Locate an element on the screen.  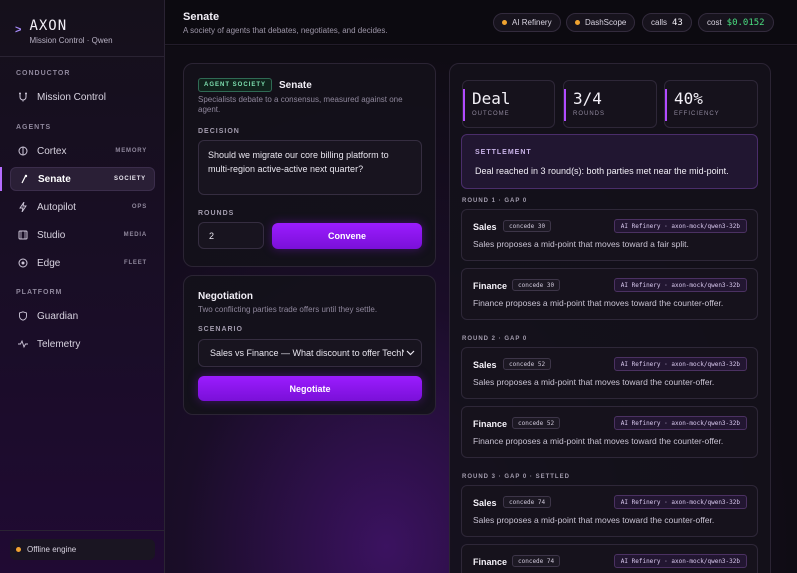
brand-title: AXON is located at coordinates (48, 26).